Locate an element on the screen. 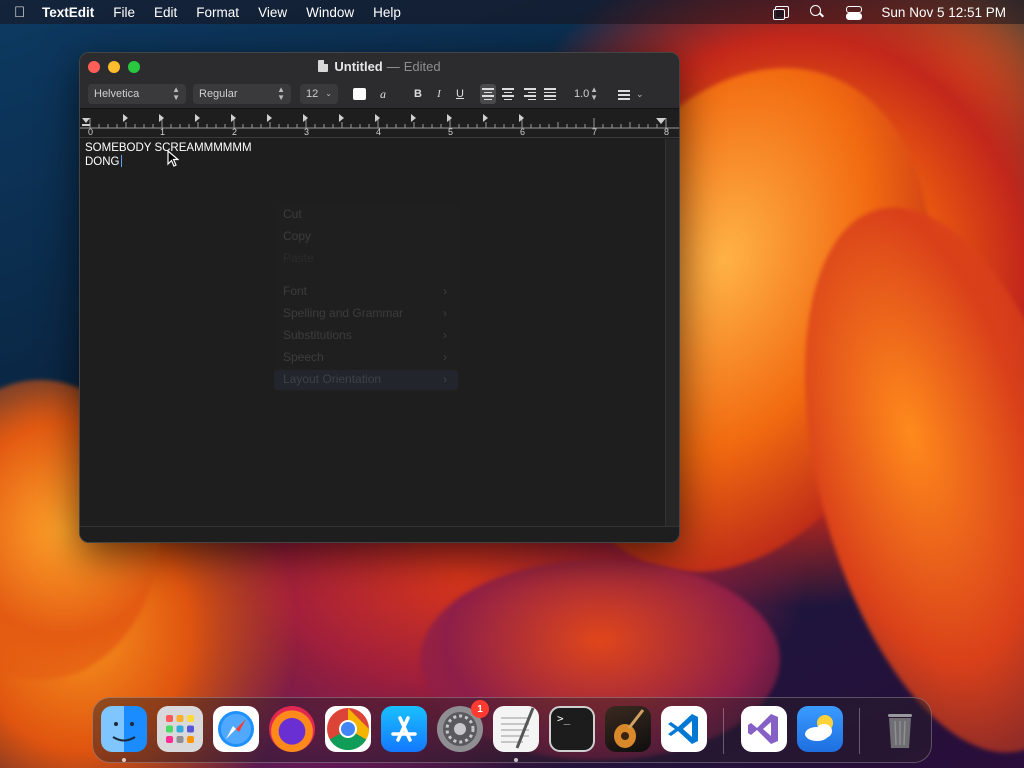 The width and height of the screenshot is (1024, 768). ruler-number: 0 is located at coordinates (91, 132).